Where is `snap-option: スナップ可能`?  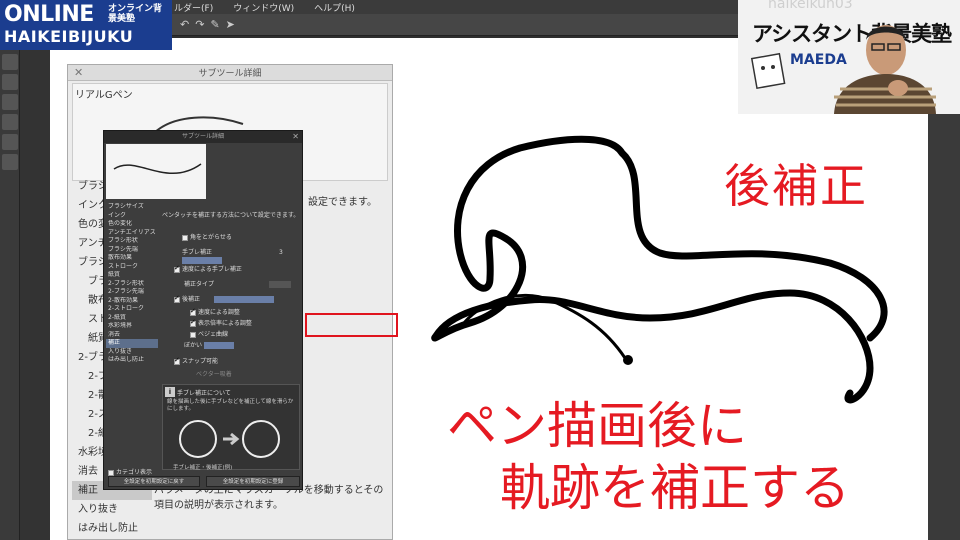
snap-option: スナップ可能 is located at coordinates (196, 361).